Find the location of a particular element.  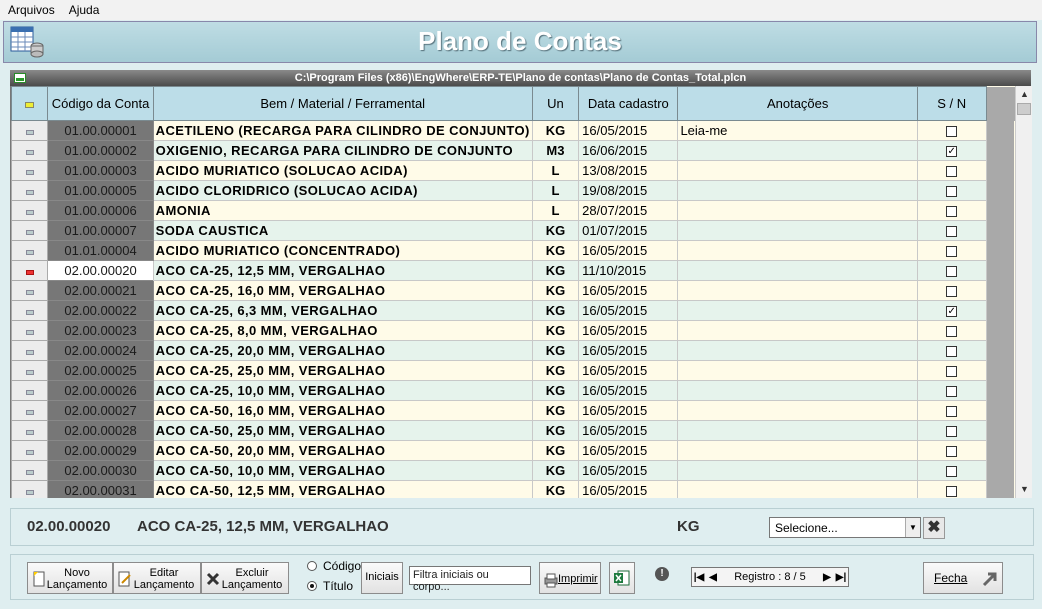

header-un: Un is located at coordinates (555, 103).